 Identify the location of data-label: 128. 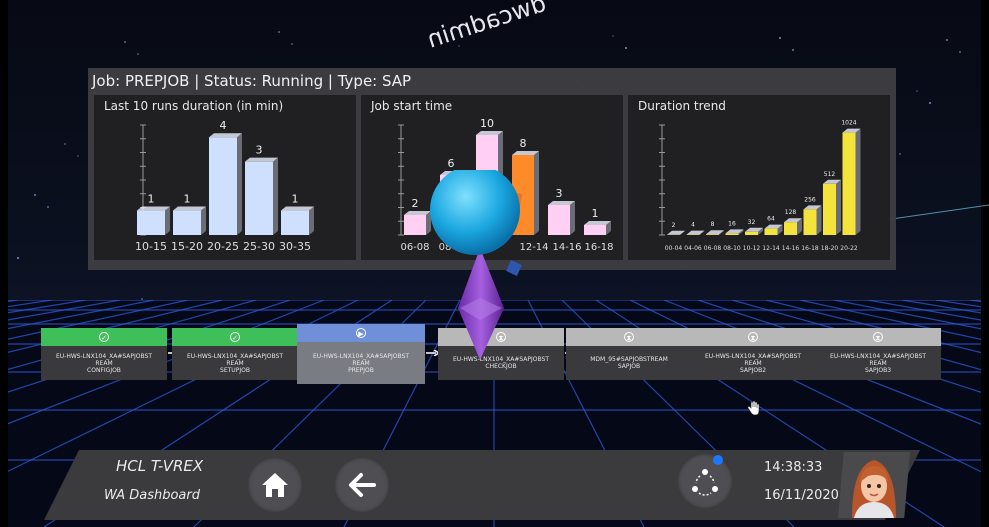
(791, 212).